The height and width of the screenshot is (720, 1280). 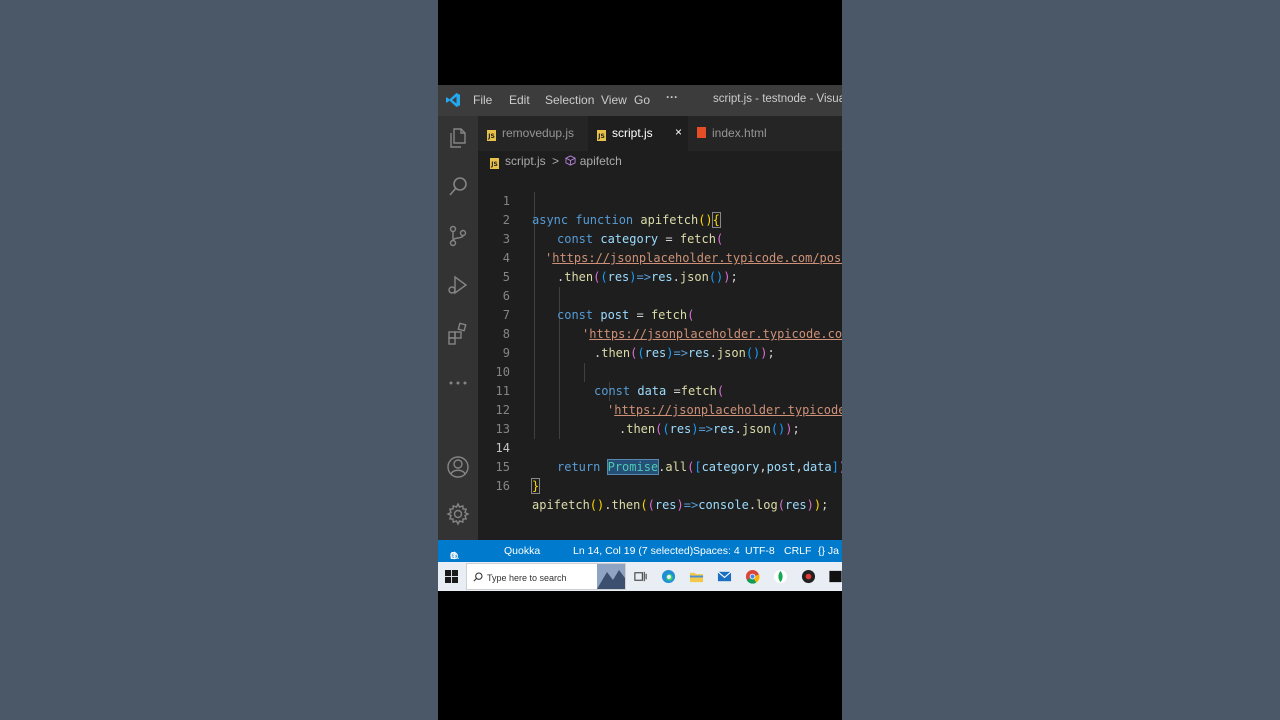 What do you see at coordinates (569, 100) in the screenshot?
I see `menu-selection: Selection` at bounding box center [569, 100].